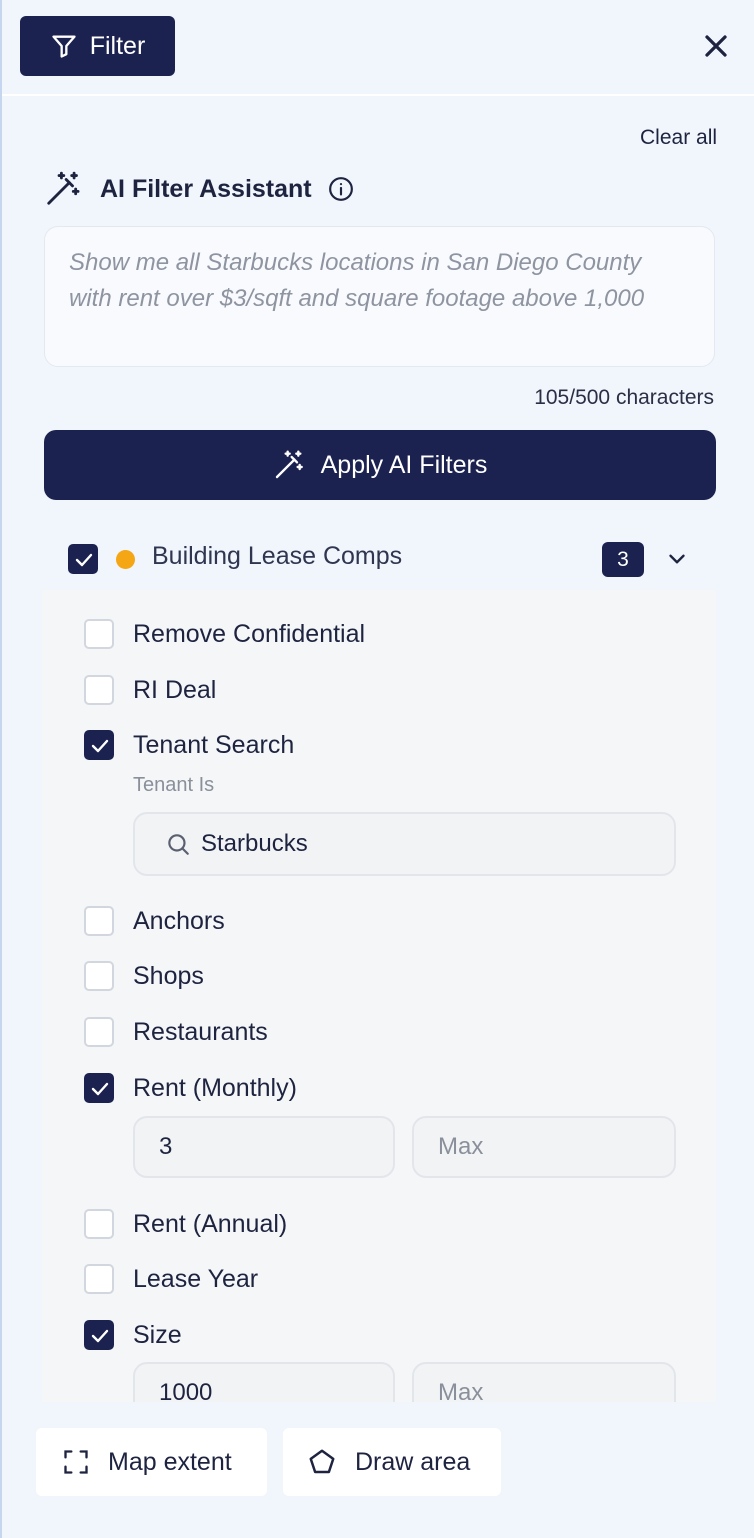 Image resolution: width=754 pixels, height=1538 pixels. What do you see at coordinates (624, 397) in the screenshot?
I see `character-count: 105/500 characters` at bounding box center [624, 397].